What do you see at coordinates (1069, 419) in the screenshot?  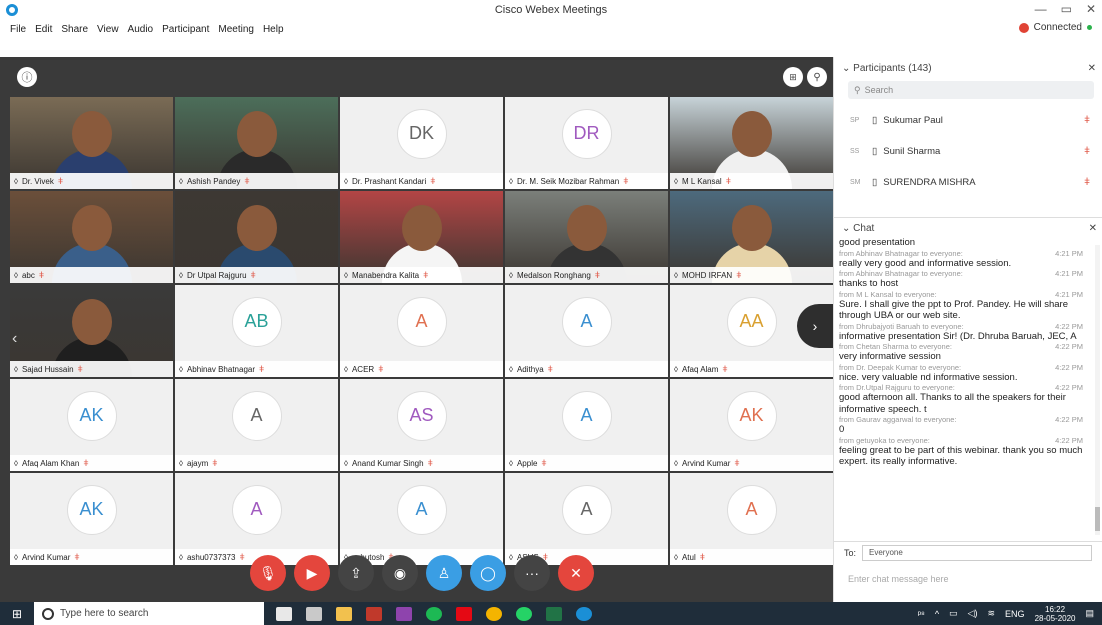 I see `chat-time: 4:22 PM` at bounding box center [1069, 419].